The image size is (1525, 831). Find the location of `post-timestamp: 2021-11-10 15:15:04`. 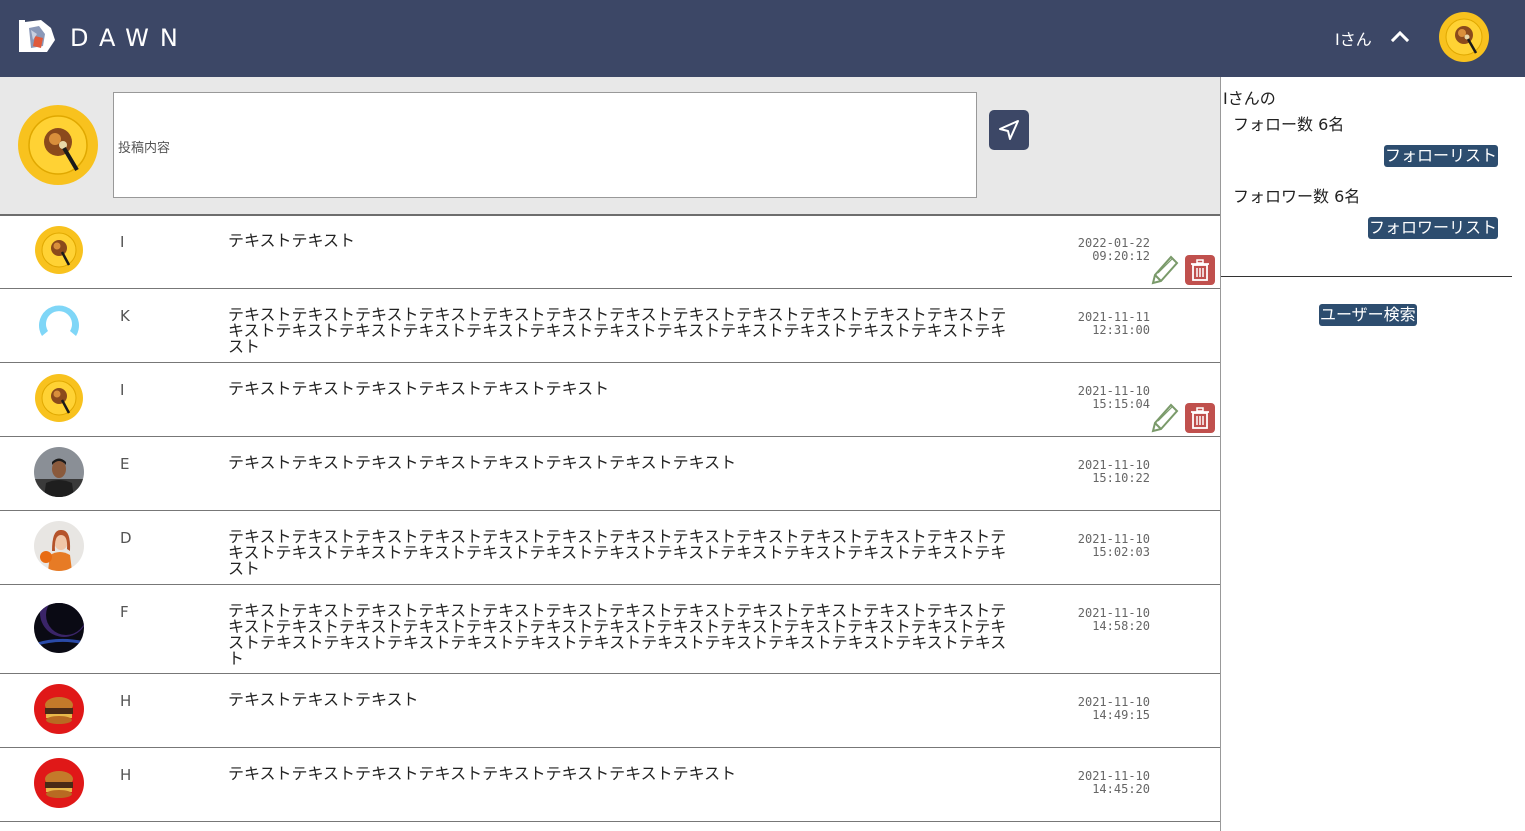

post-timestamp: 2021-11-10 15:15:04 is located at coordinates (1100, 398).